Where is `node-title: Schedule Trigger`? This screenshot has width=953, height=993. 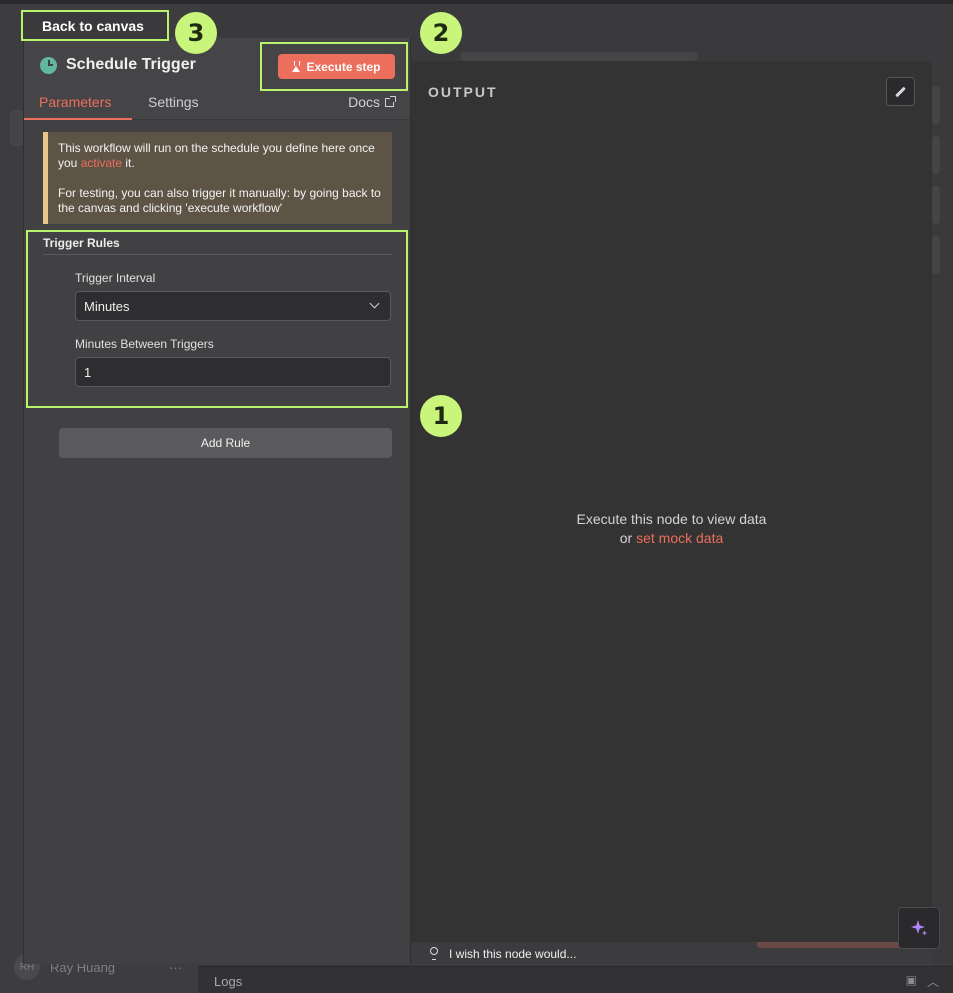
node-title: Schedule Trigger is located at coordinates (118, 65).